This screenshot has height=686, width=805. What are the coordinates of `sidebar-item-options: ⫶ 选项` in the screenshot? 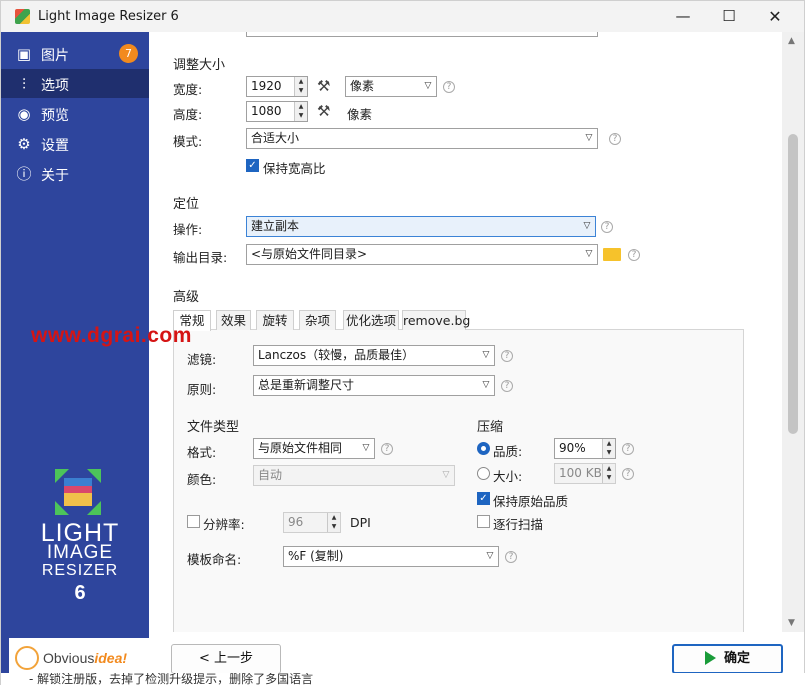 It's located at (75, 83).